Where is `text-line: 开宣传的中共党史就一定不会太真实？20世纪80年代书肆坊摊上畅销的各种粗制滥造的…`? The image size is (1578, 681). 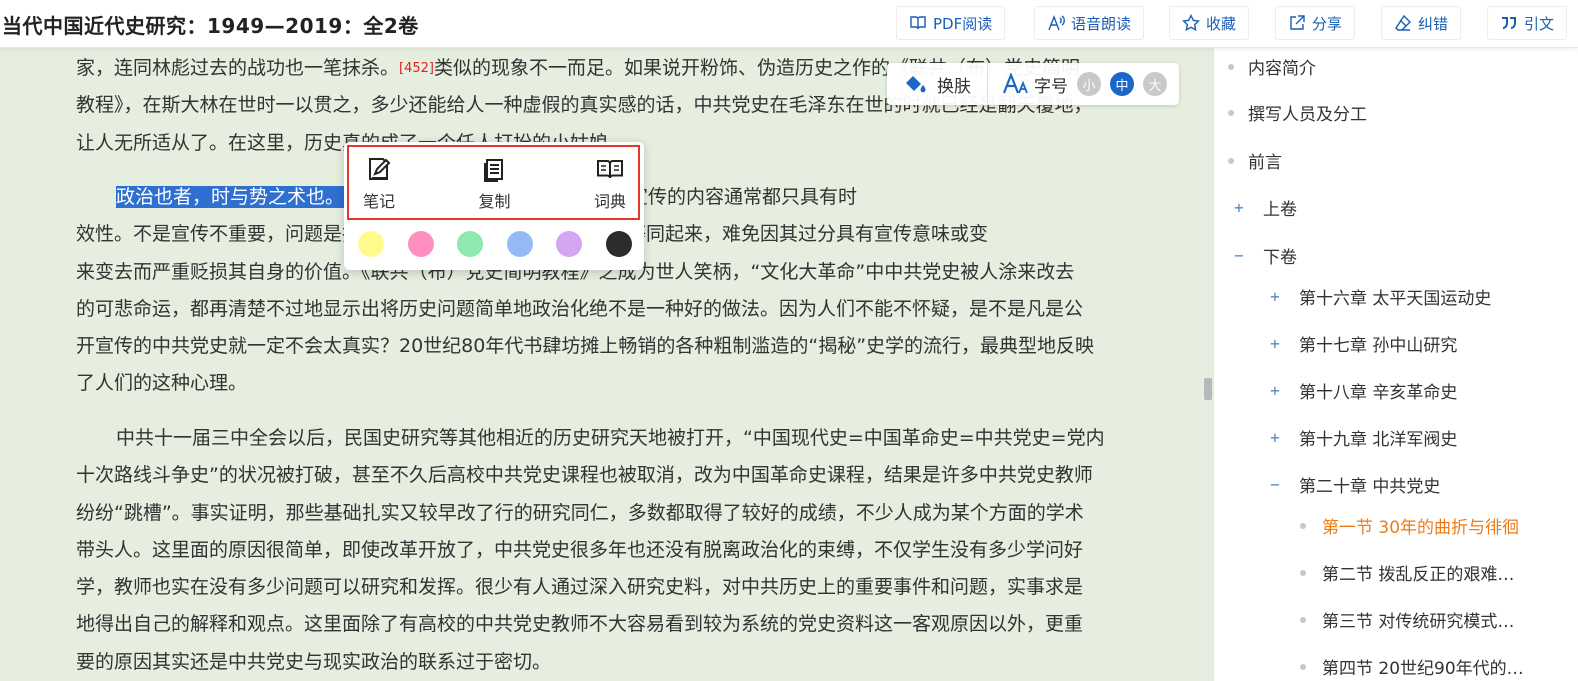 text-line: 开宣传的中共党史就一定不会太真实？20世纪80年代书肆坊摊上畅销的各种粗制滥造的… is located at coordinates (585, 346).